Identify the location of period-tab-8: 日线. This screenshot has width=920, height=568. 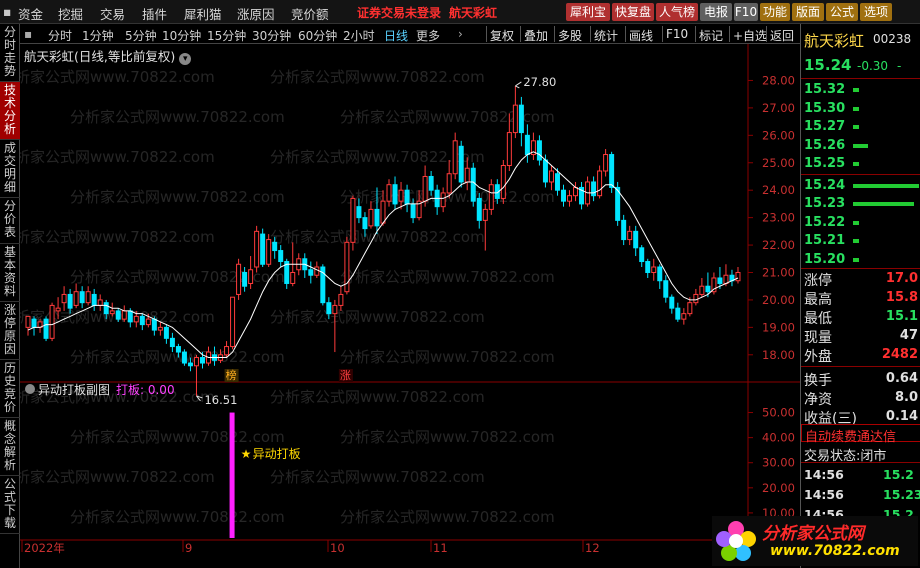
(396, 35).